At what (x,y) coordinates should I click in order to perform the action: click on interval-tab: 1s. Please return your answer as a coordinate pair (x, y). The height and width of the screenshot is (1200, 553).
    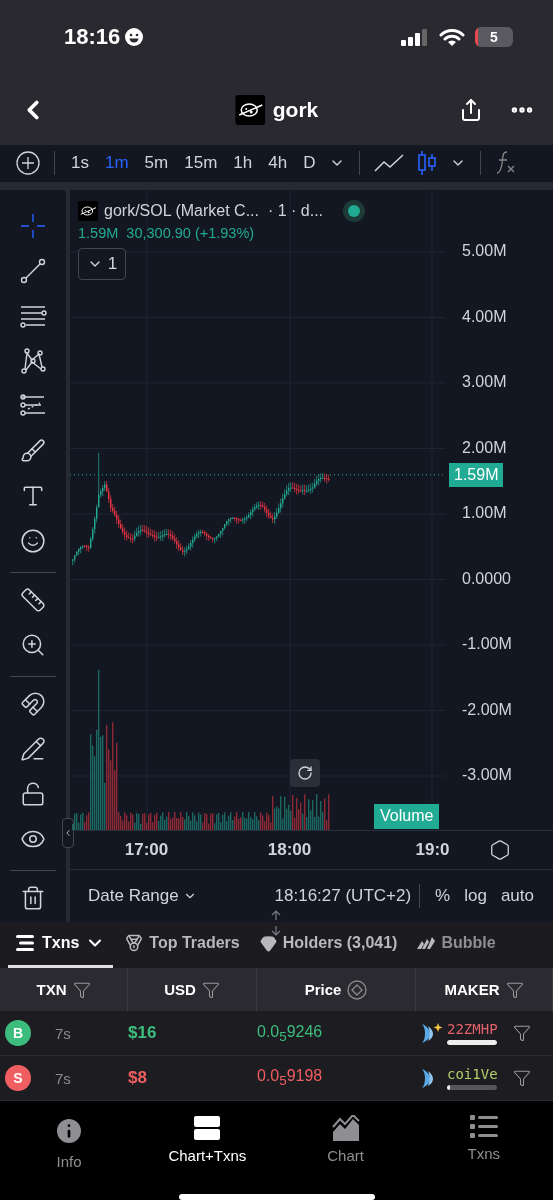
    Looking at the image, I should click on (80, 163).